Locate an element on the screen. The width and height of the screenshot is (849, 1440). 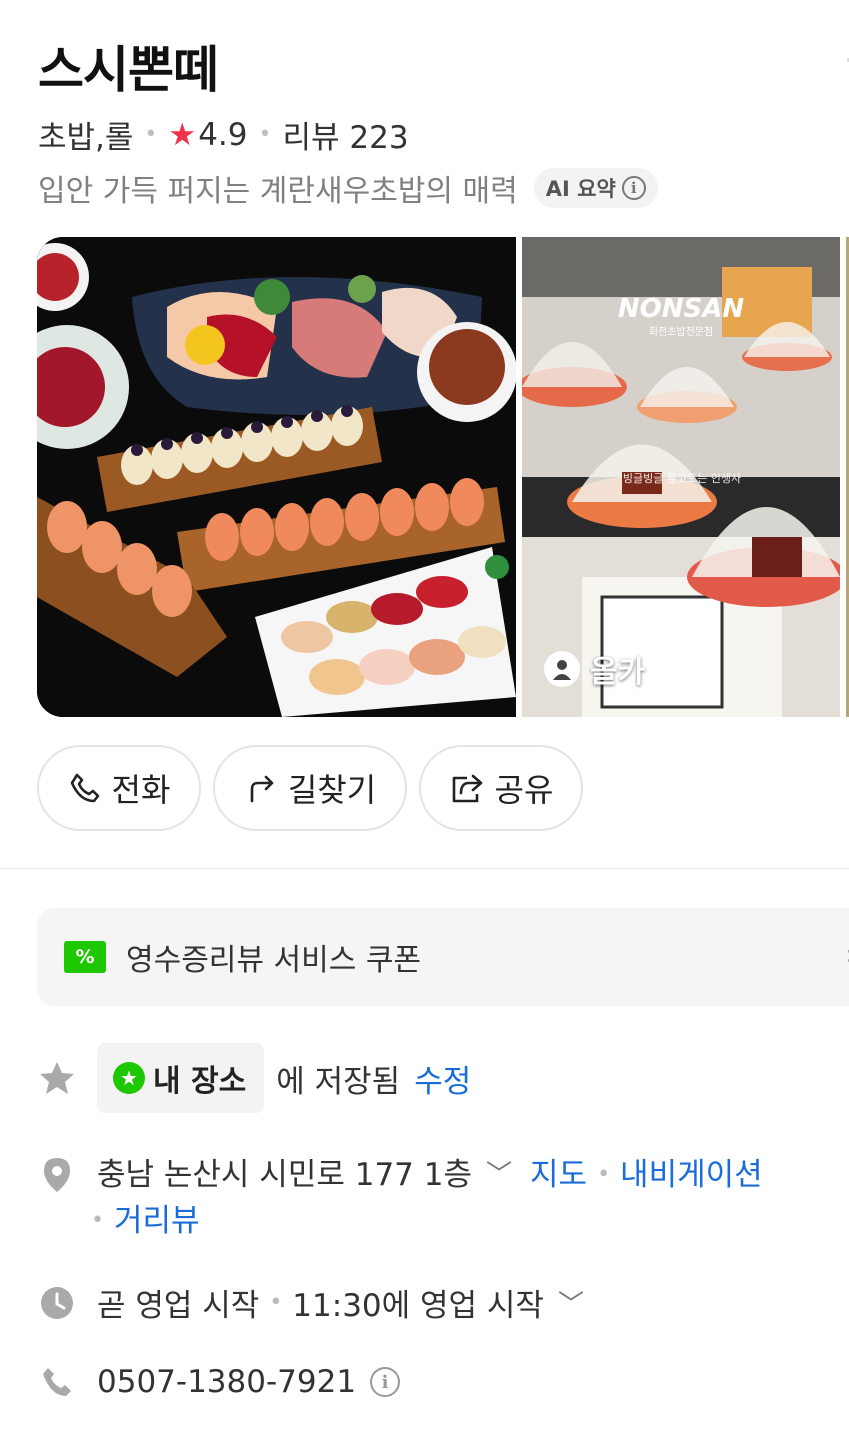
location-pin-icon is located at coordinates (57, 1173).